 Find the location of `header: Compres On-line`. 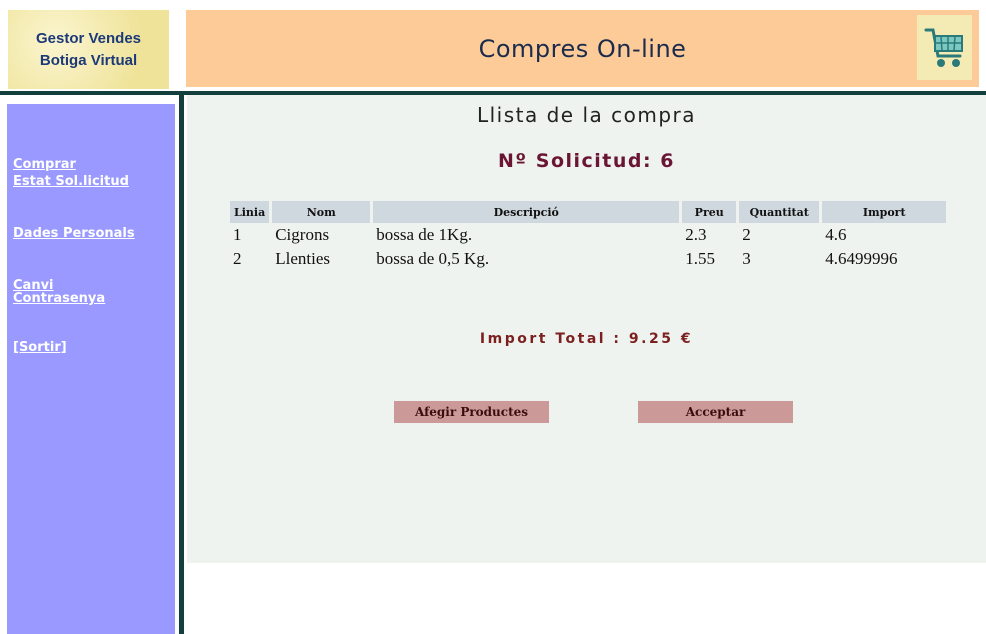

header: Compres On-line is located at coordinates (582, 48).